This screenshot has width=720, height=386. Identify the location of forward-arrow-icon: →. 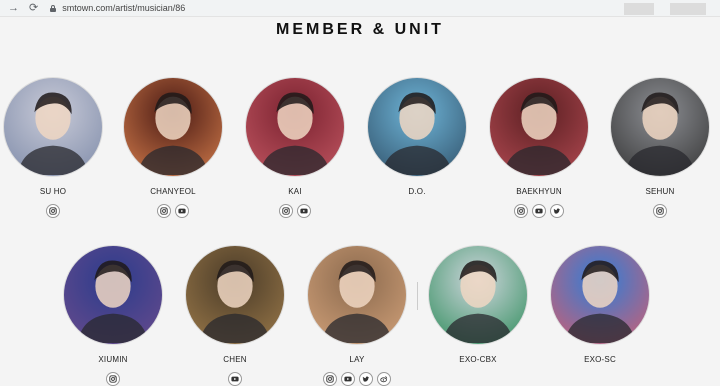
(13, 8).